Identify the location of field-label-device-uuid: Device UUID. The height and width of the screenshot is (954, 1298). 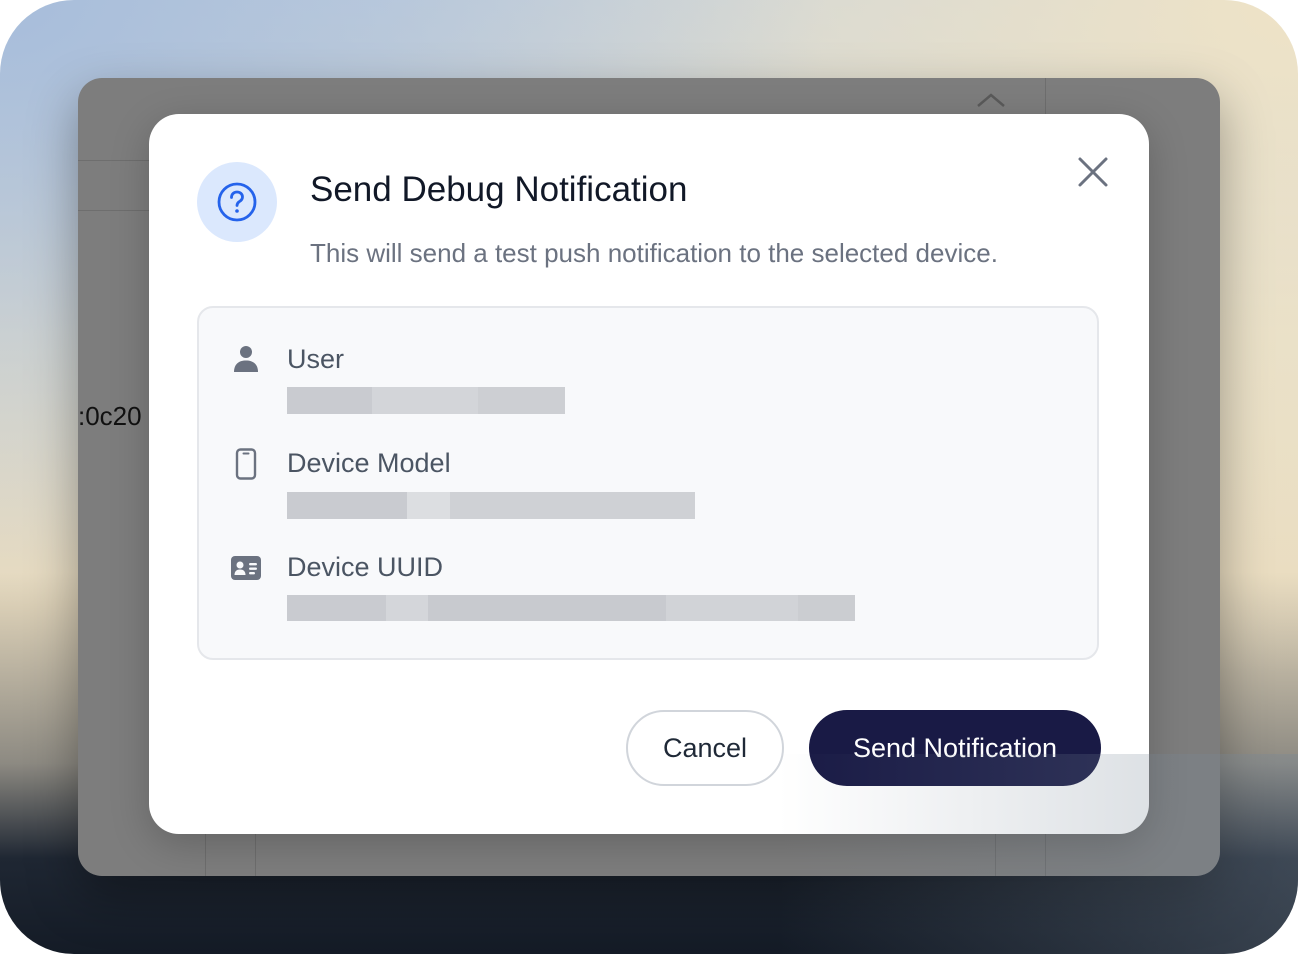
(365, 567).